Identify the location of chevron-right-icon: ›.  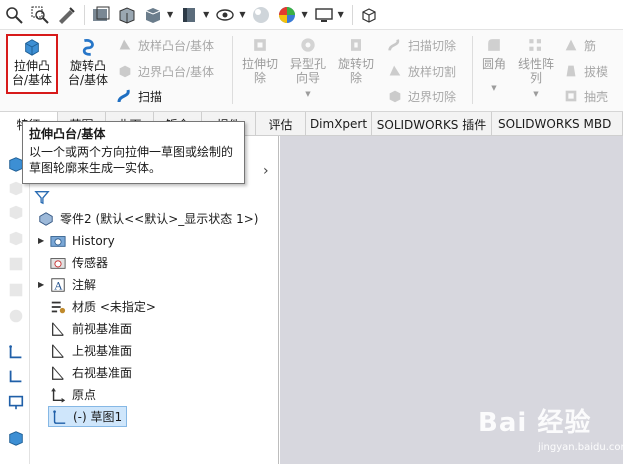
(266, 171).